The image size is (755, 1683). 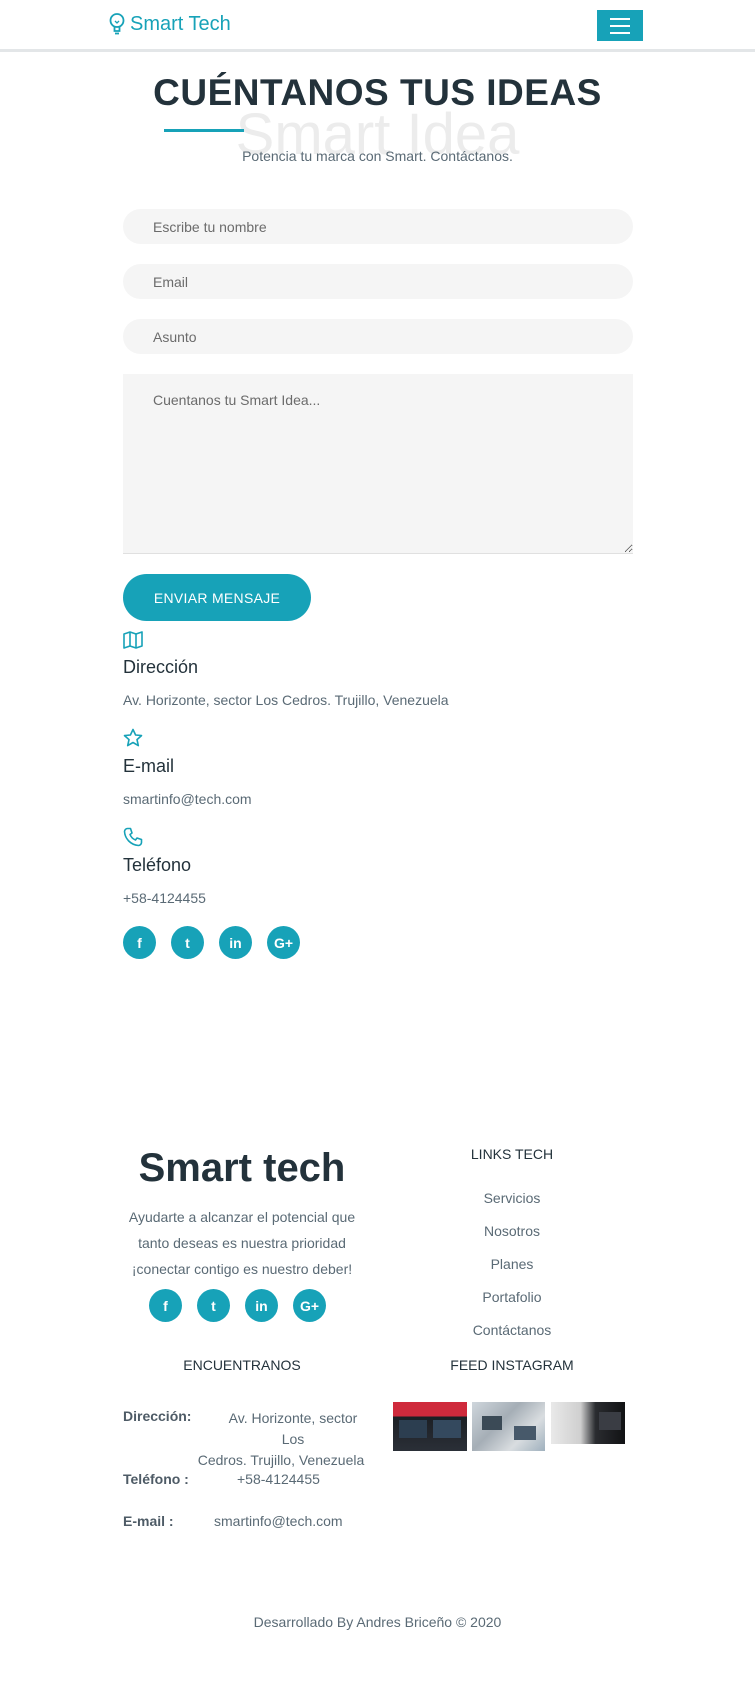 What do you see at coordinates (211, 942) in the screenshot?
I see `contact-social-links: f t in G+` at bounding box center [211, 942].